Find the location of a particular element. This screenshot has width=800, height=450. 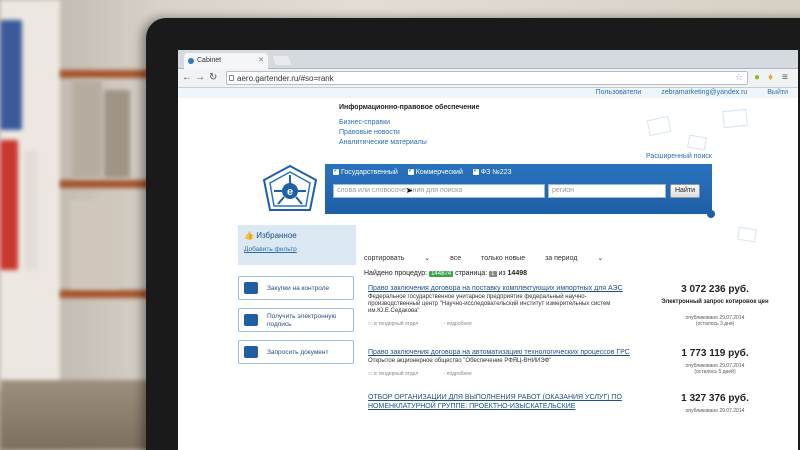

extension-icon: ♦ is located at coordinates (770, 78).